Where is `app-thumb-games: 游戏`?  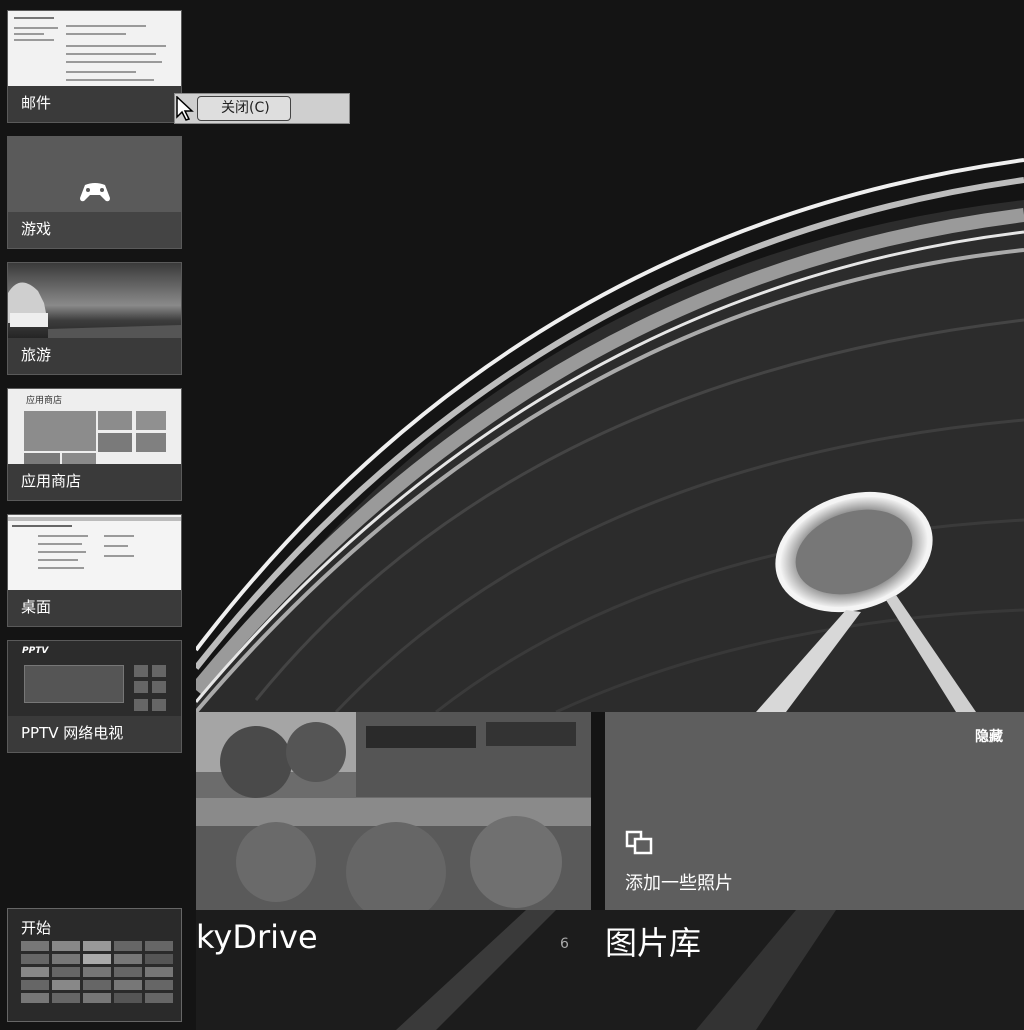
app-thumb-games: 游戏 is located at coordinates (94, 192).